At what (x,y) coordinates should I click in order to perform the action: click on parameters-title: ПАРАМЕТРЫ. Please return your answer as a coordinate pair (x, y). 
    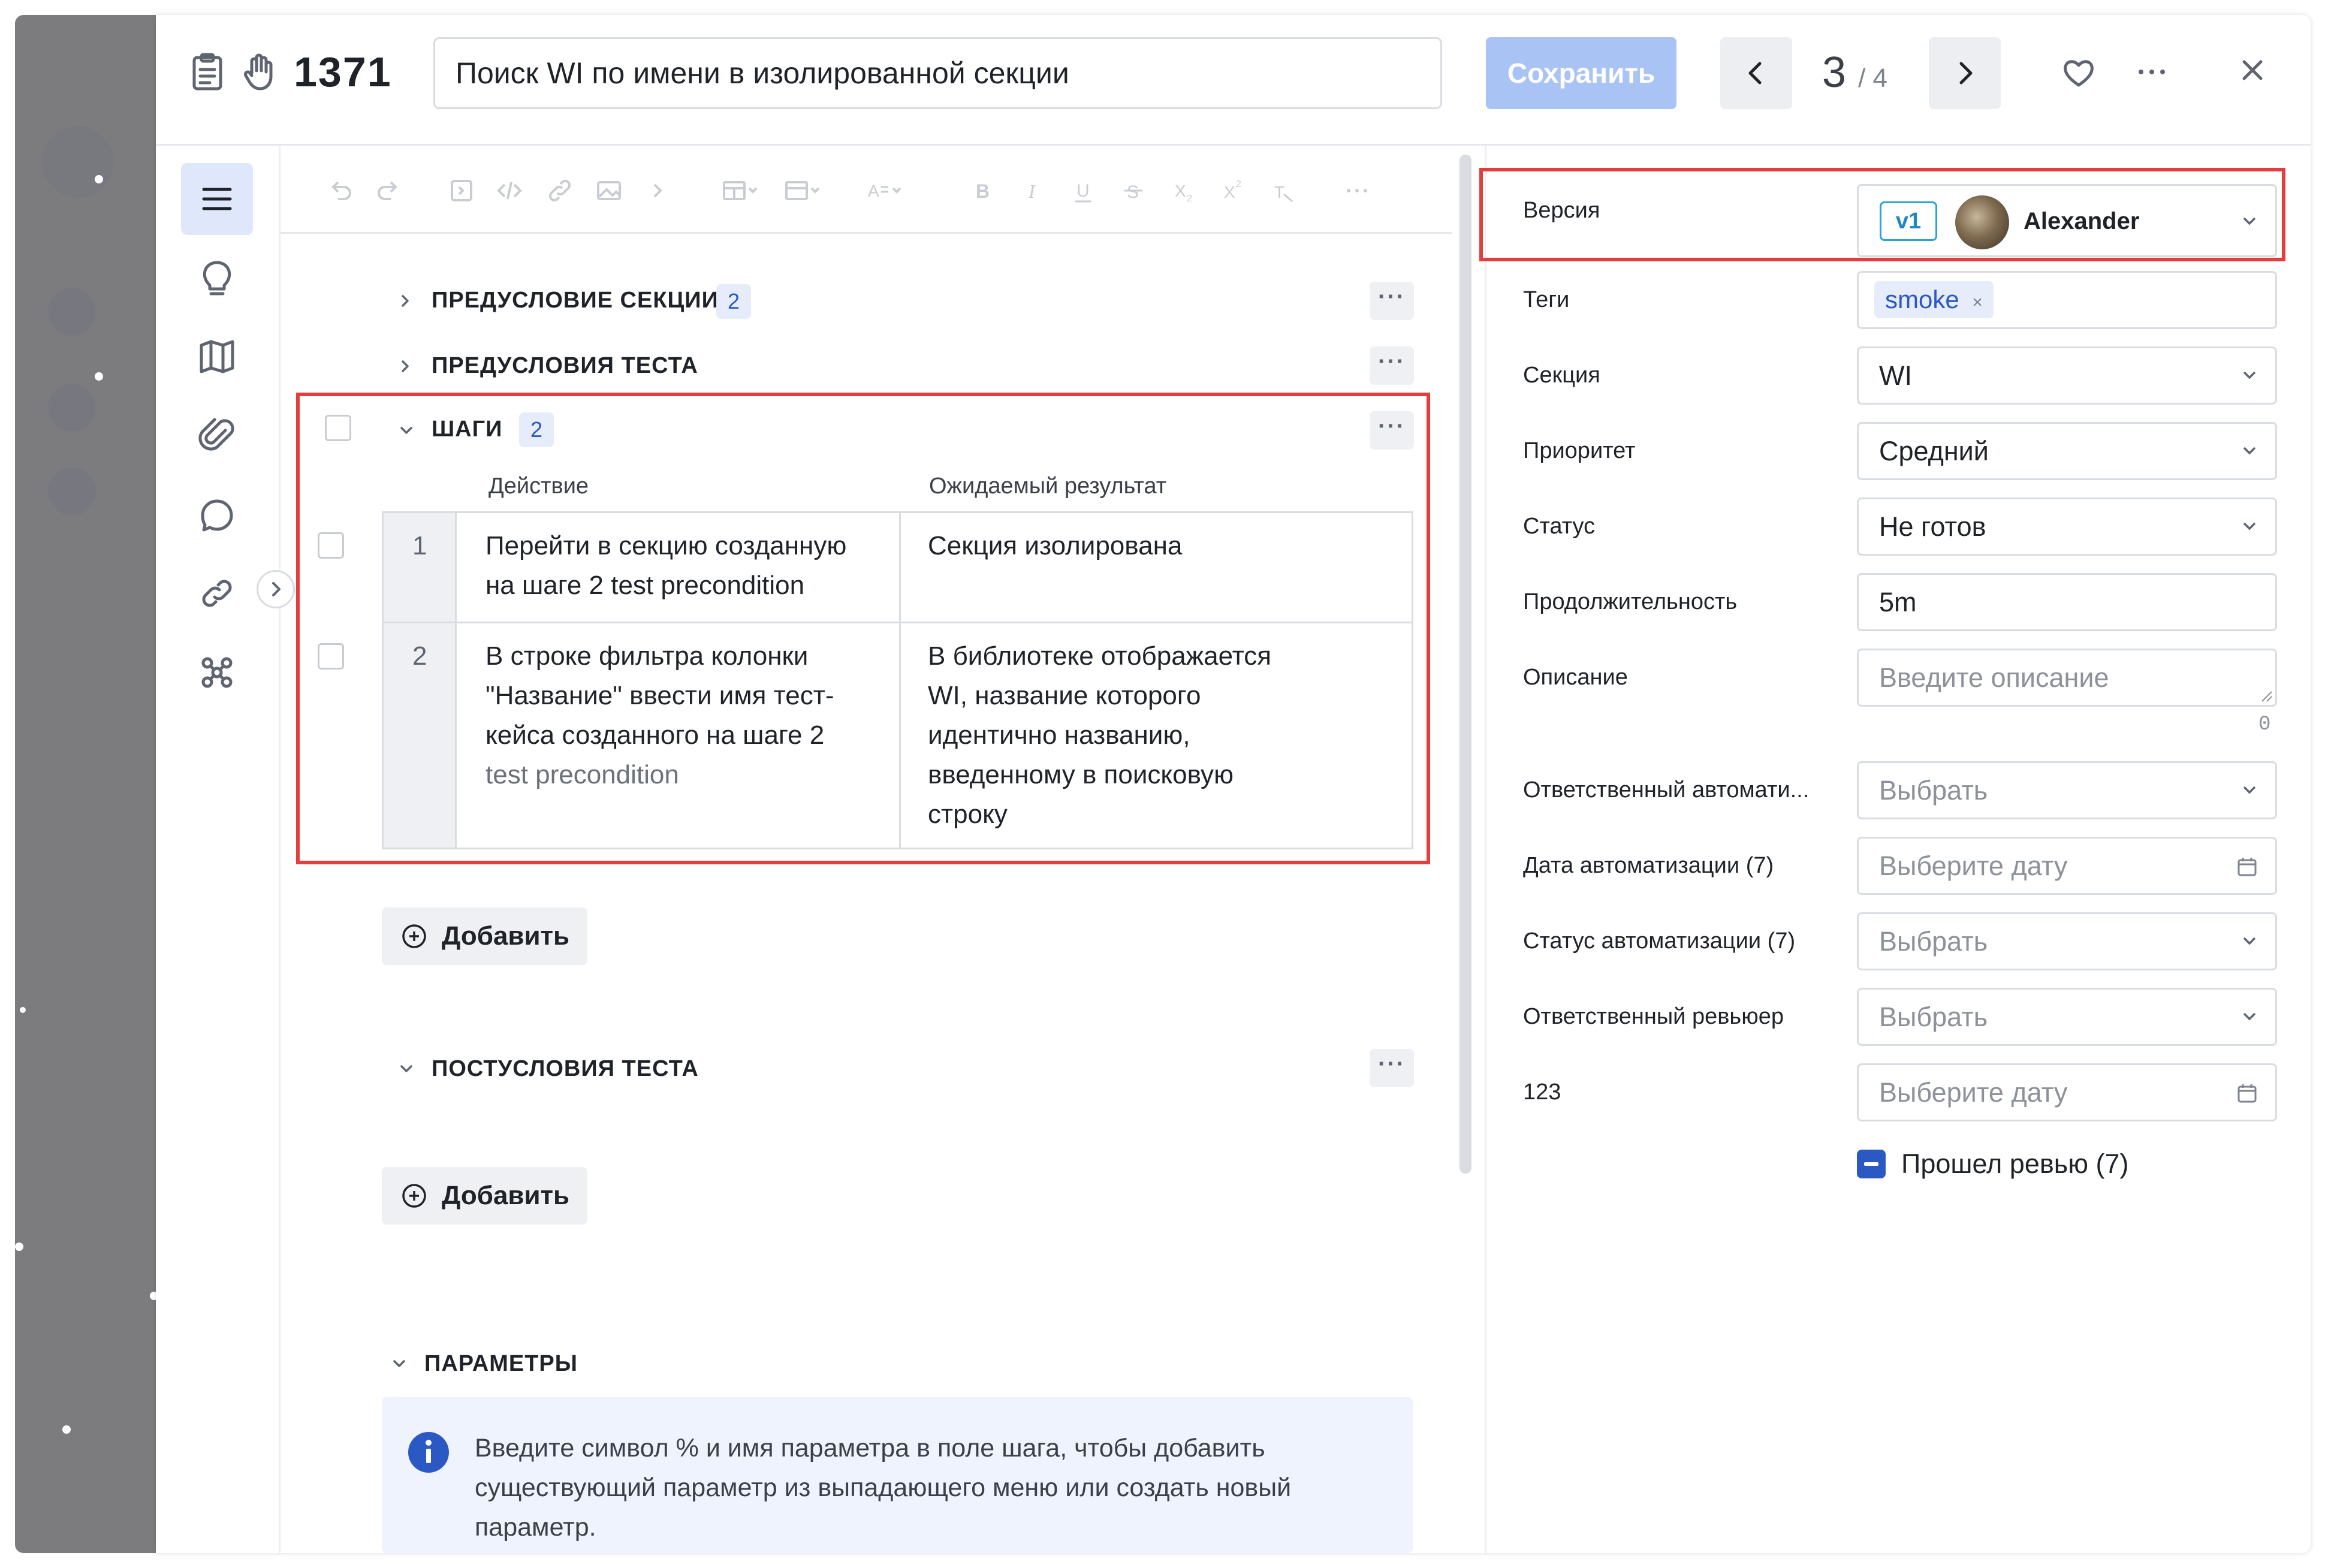
    Looking at the image, I should click on (501, 1364).